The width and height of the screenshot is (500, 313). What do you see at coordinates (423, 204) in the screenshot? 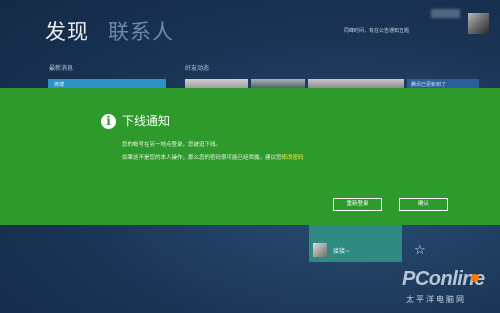
I see `confirm-button: 确认` at bounding box center [423, 204].